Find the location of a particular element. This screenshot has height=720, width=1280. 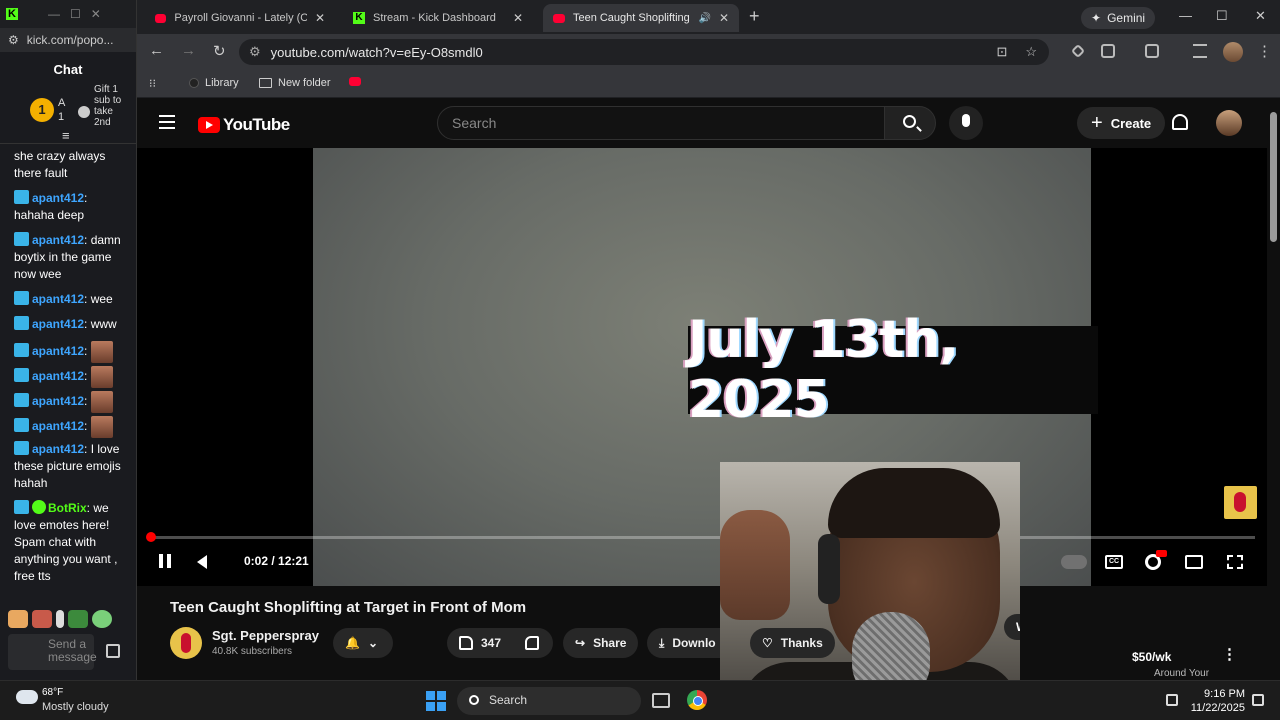

back-icon: ← is located at coordinates (156, 50).